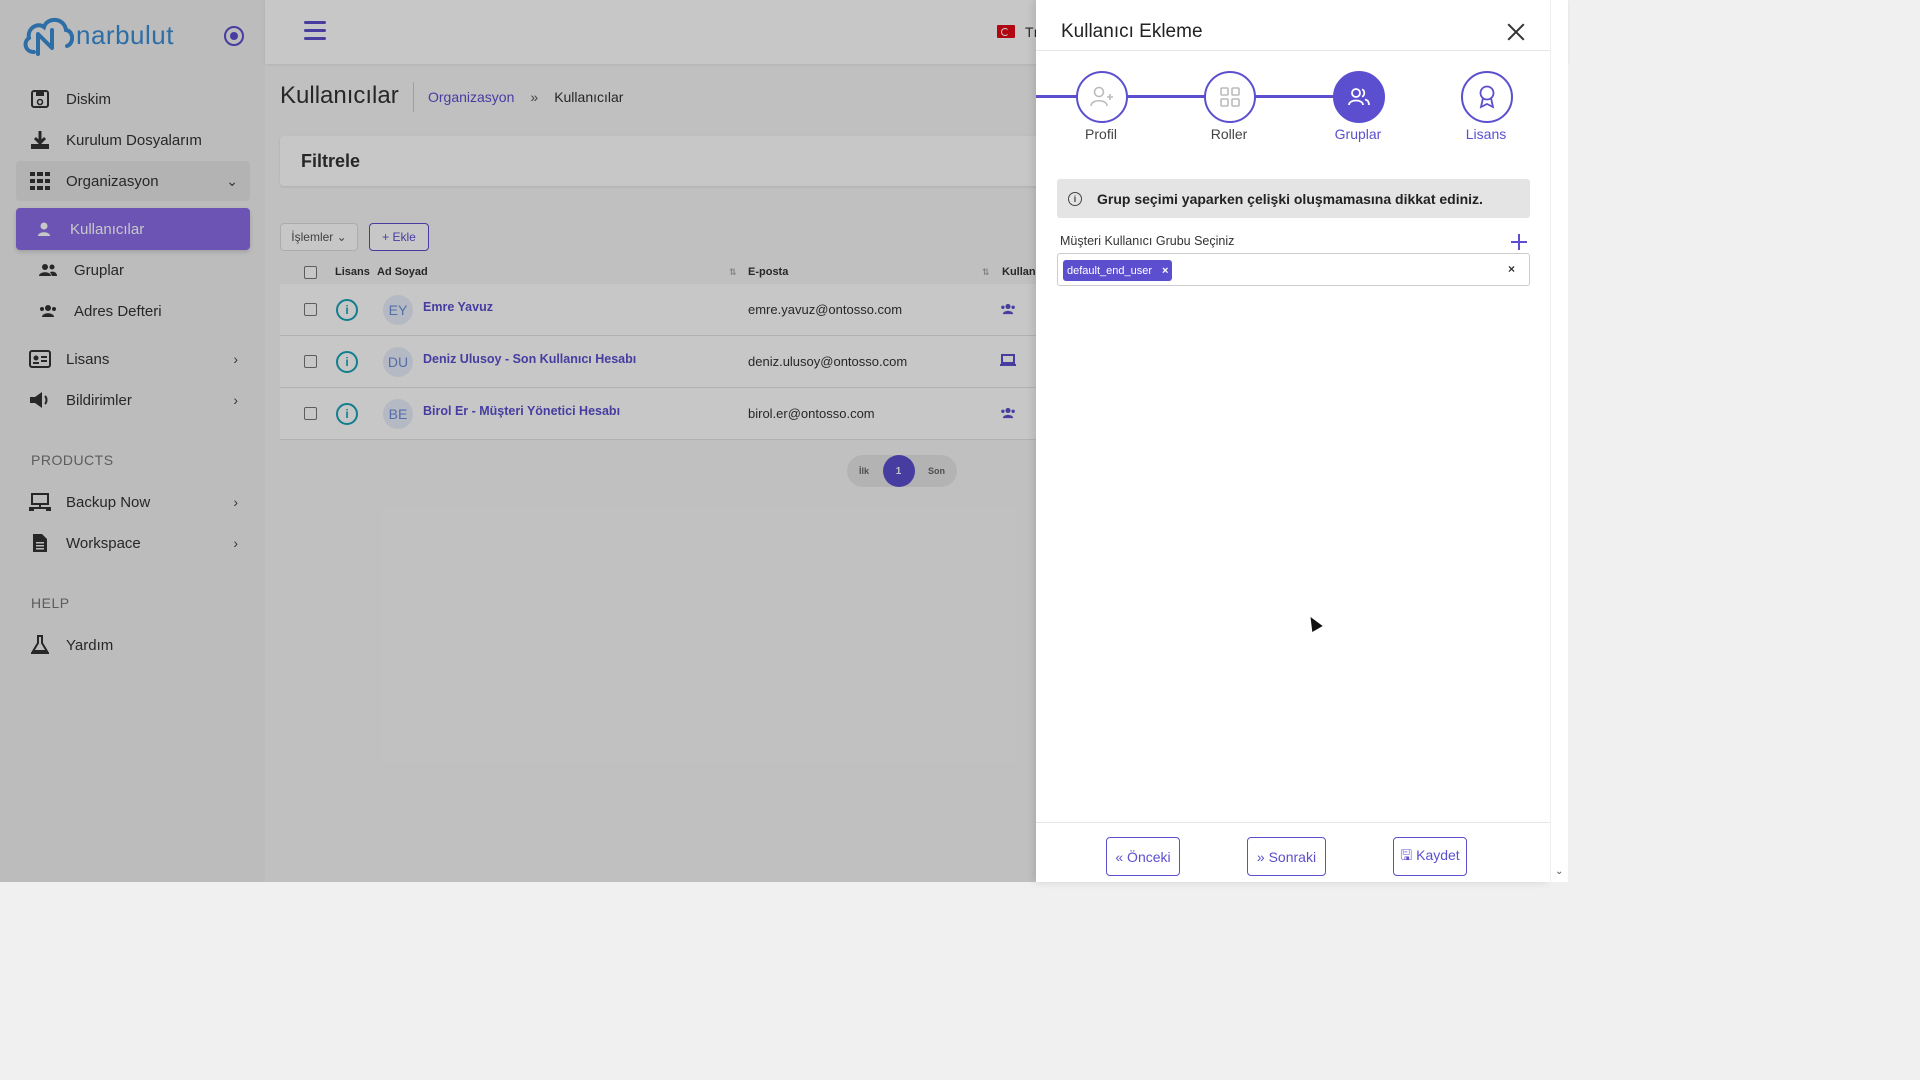 This screenshot has height=1080, width=1920. What do you see at coordinates (1511, 269) in the screenshot?
I see `clear-selection-icon: ×` at bounding box center [1511, 269].